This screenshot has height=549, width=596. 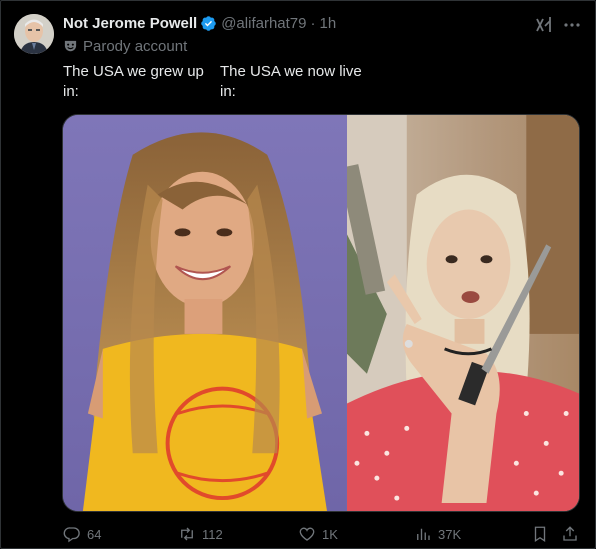 I want to click on handle: @alifarhat79, so click(x=263, y=23).